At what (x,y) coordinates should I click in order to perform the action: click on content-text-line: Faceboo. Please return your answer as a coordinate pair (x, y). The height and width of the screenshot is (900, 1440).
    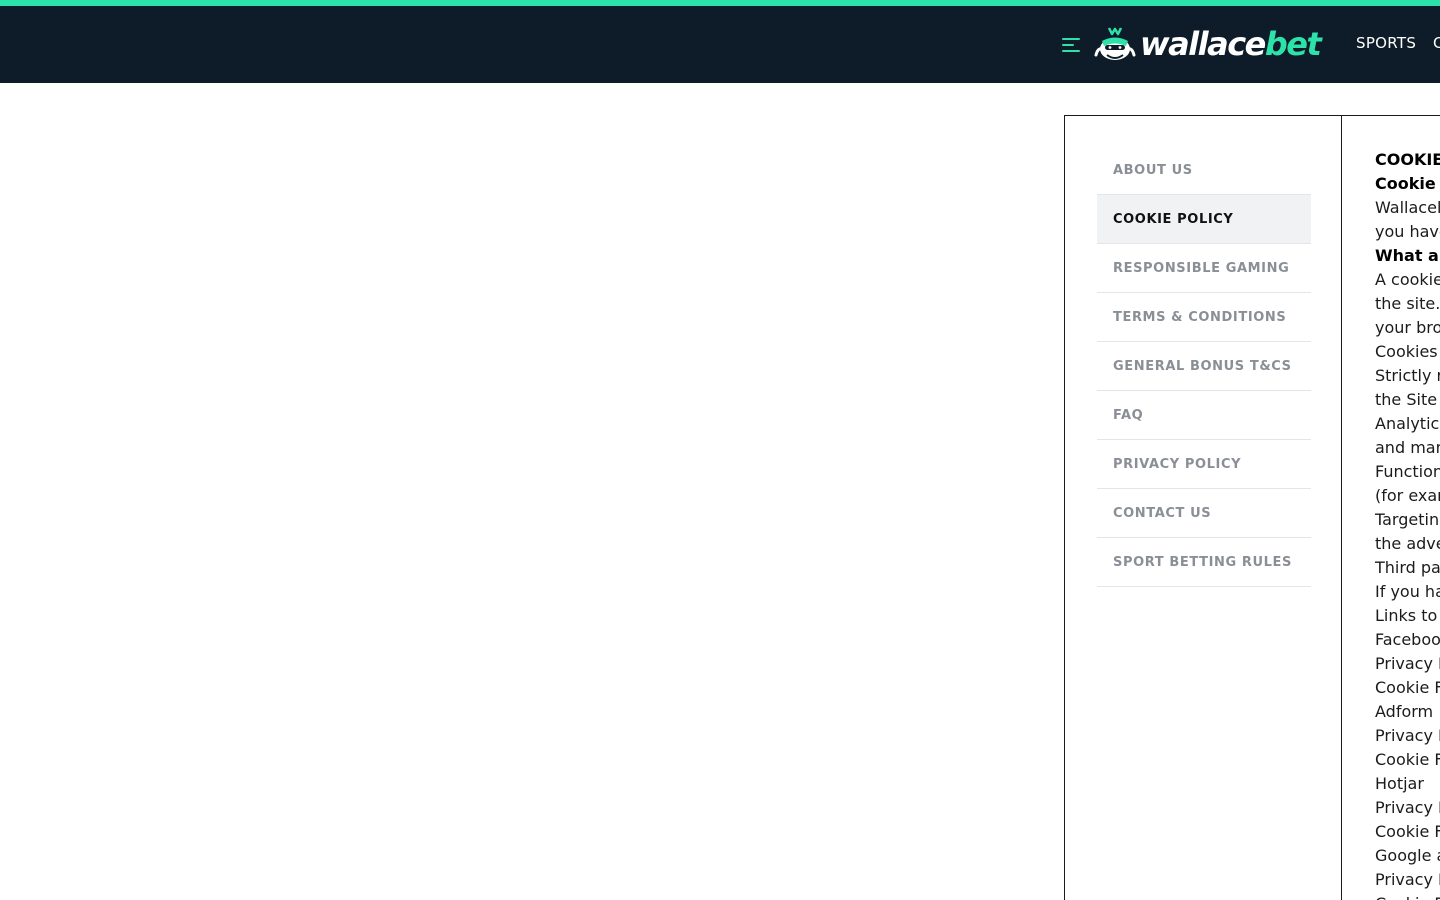
    Looking at the image, I should click on (1407, 639).